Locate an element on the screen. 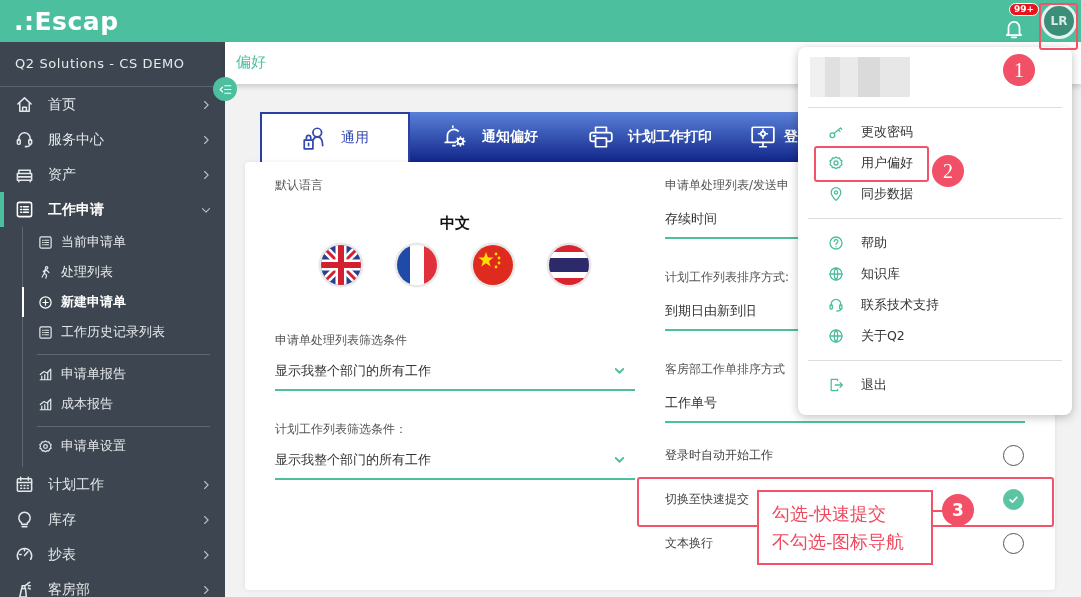 Image resolution: width=1081 pixels, height=597 pixels. help-icon is located at coordinates (836, 243).